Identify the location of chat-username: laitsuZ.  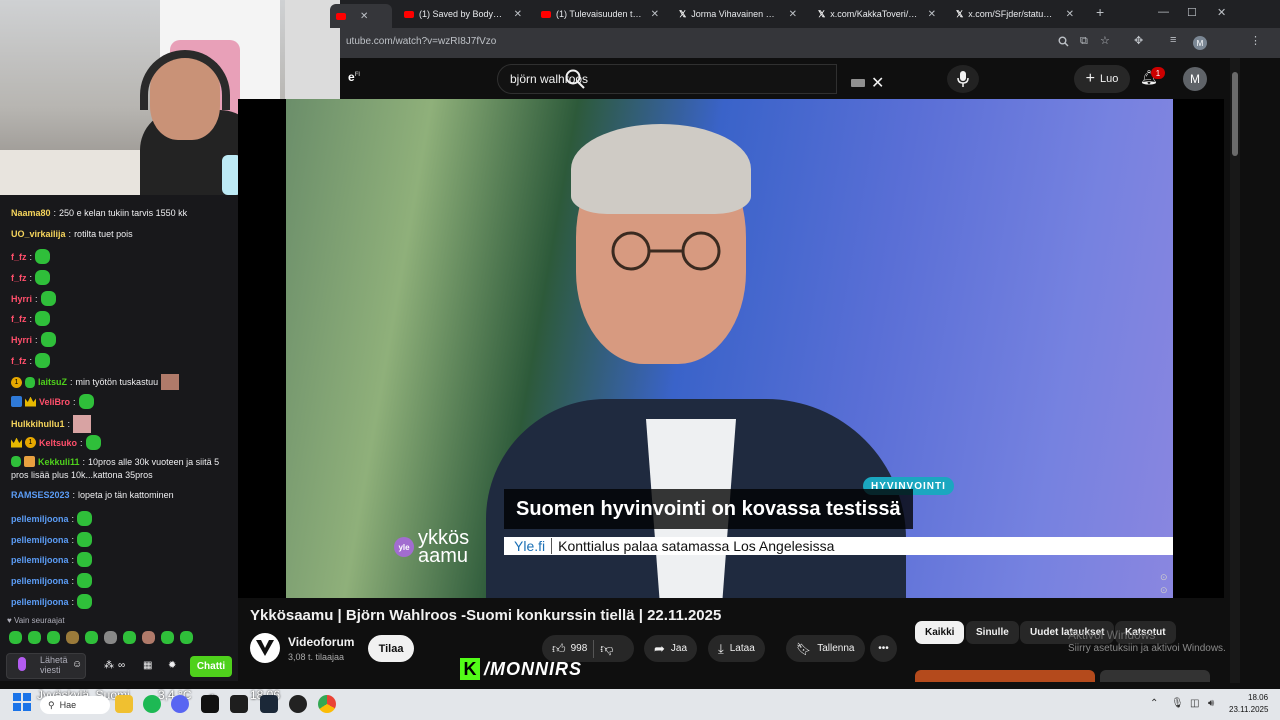
(52, 382).